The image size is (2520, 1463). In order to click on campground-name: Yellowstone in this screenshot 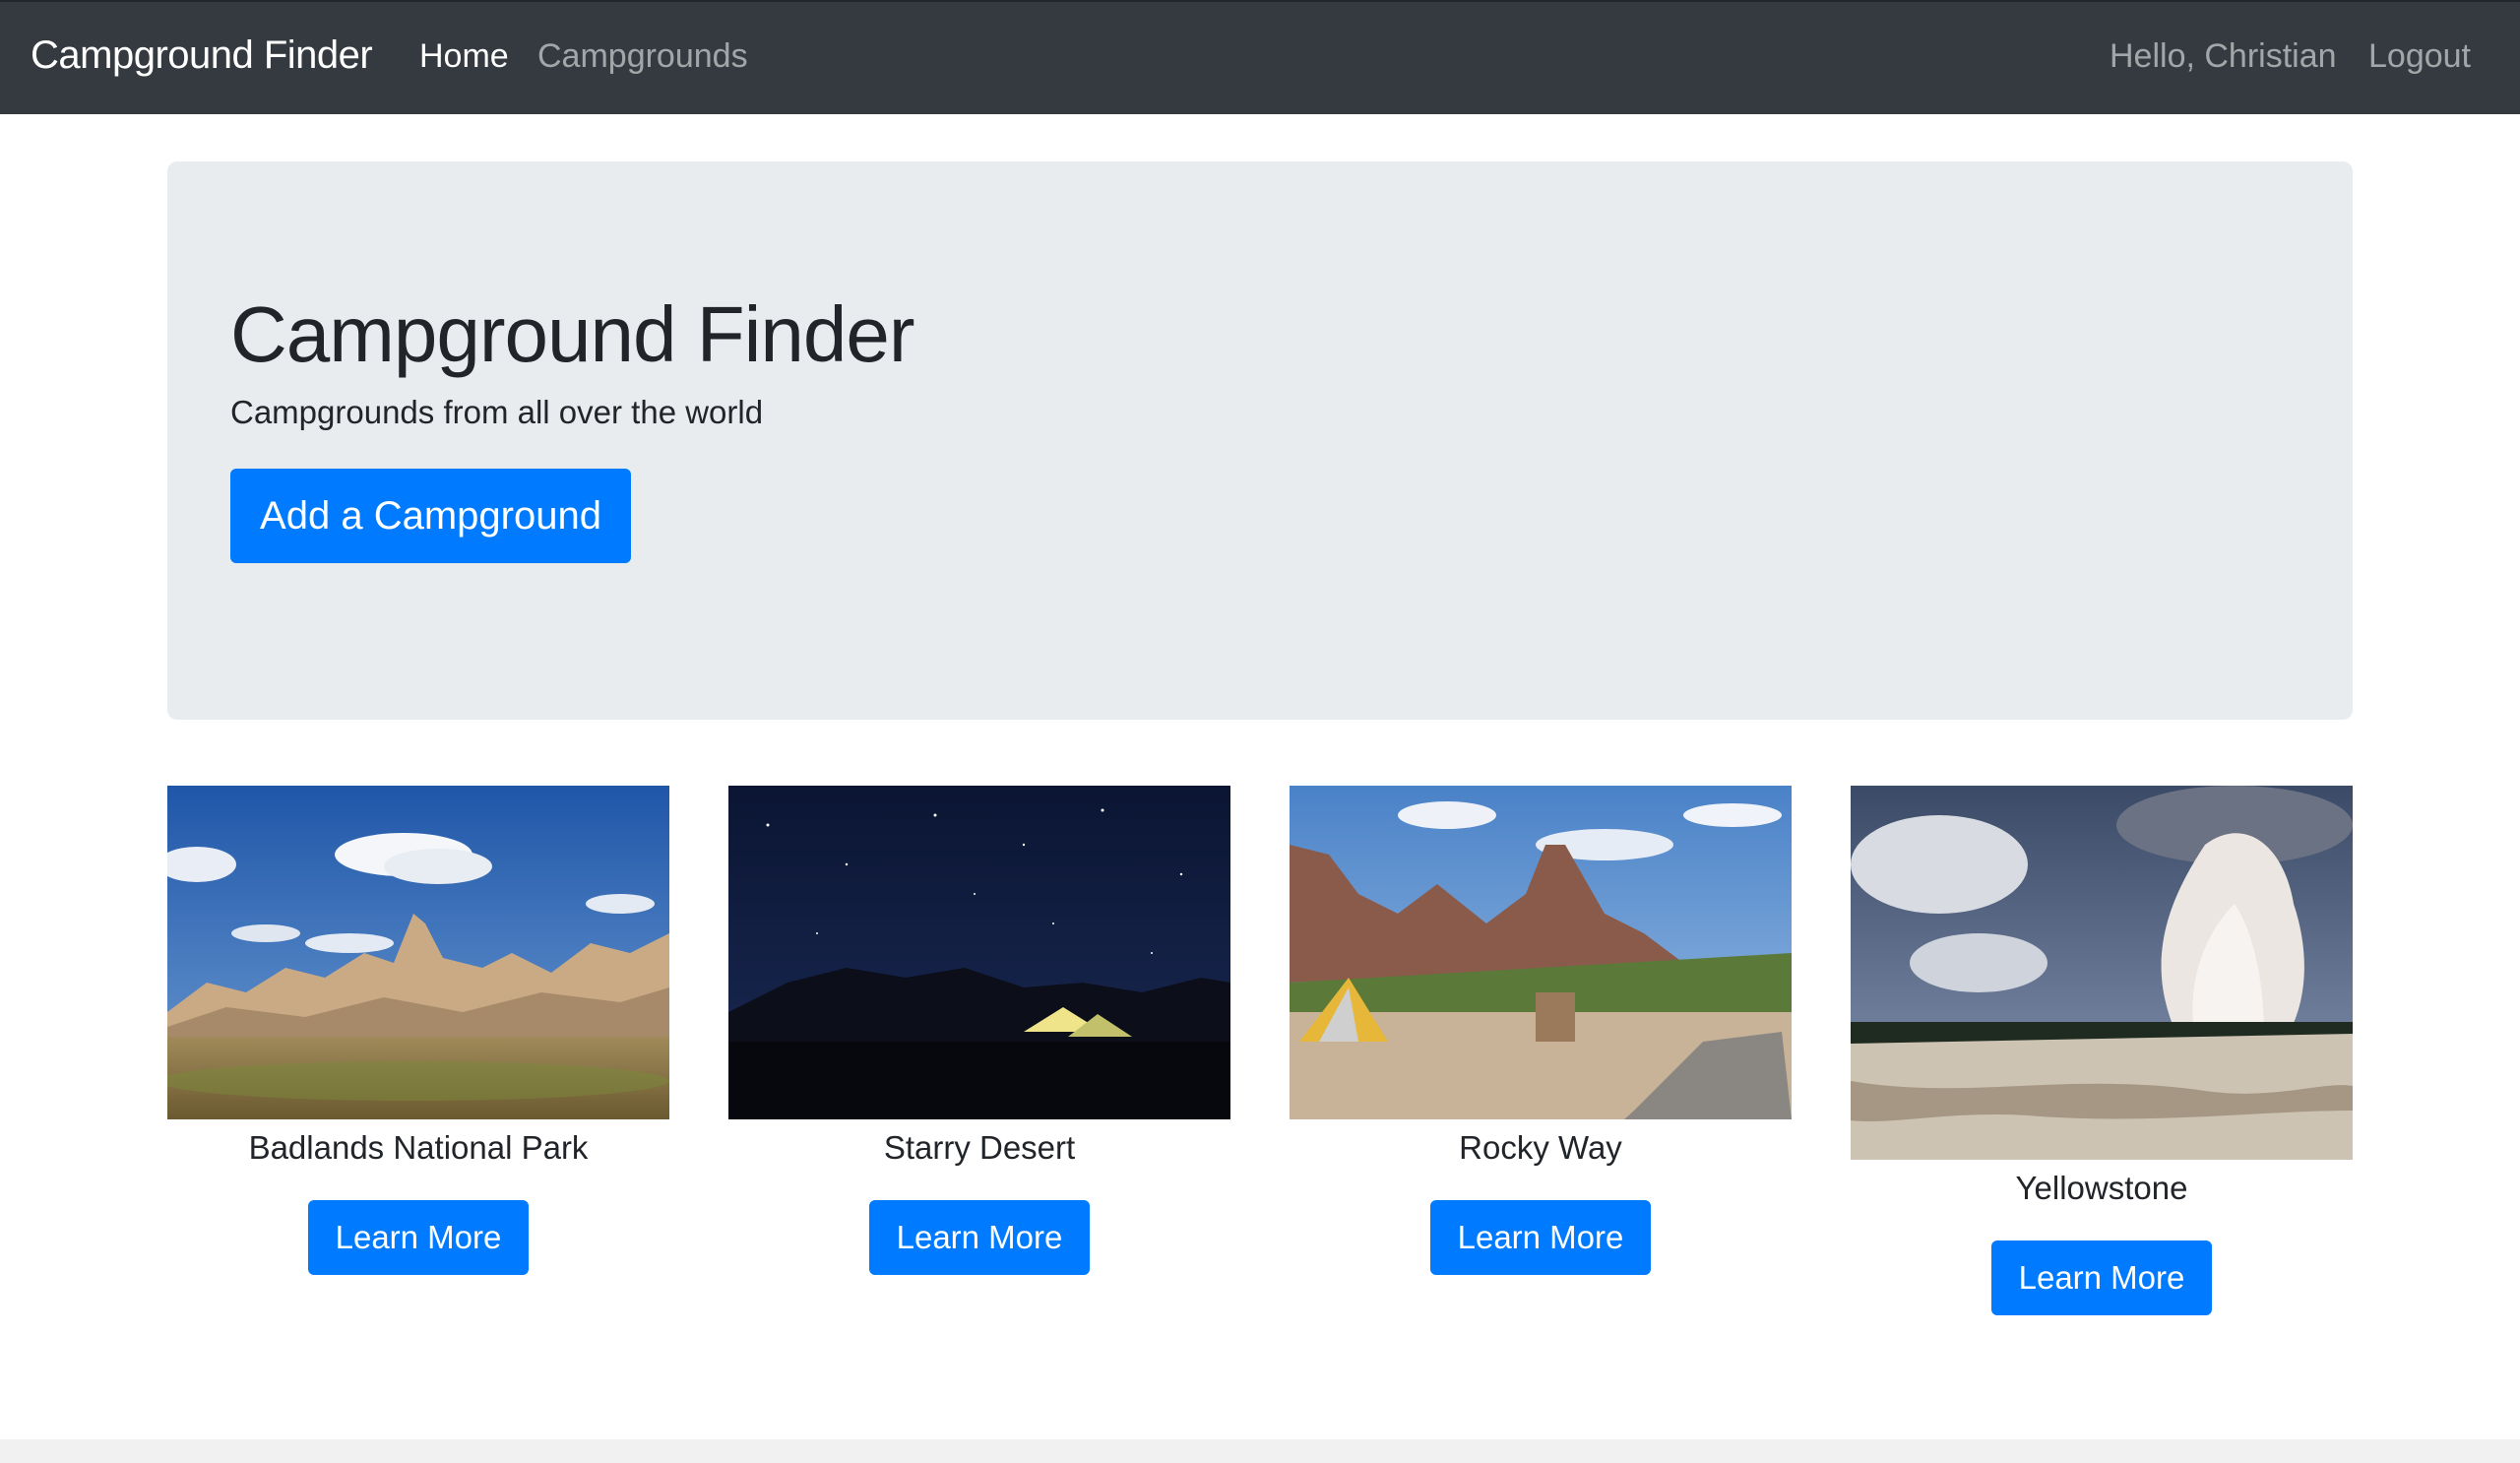, I will do `click(2101, 1188)`.